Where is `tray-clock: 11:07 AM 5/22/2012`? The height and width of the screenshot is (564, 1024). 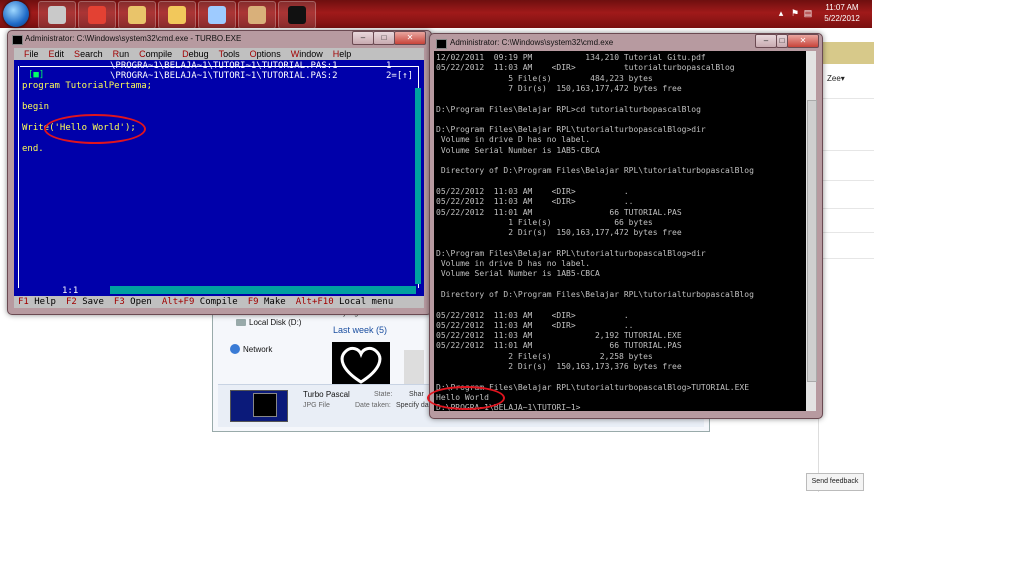 tray-clock: 11:07 AM 5/22/2012 is located at coordinates (842, 13).